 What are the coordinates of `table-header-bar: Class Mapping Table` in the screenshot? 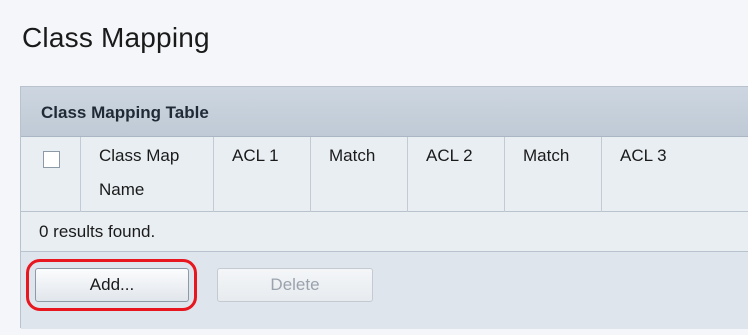 It's located at (384, 112).